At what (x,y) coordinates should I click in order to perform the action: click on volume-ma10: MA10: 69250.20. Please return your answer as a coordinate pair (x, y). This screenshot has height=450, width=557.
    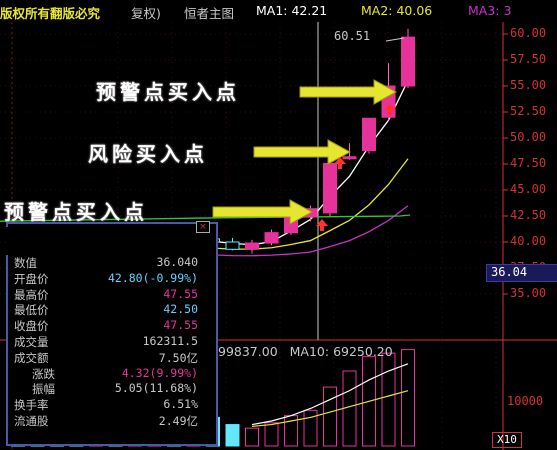
    Looking at the image, I should click on (341, 351).